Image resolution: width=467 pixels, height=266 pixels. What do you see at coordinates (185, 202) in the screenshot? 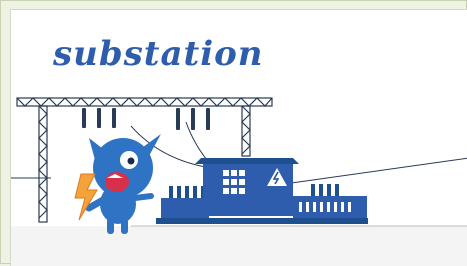
I see `transformer-left` at bounding box center [185, 202].